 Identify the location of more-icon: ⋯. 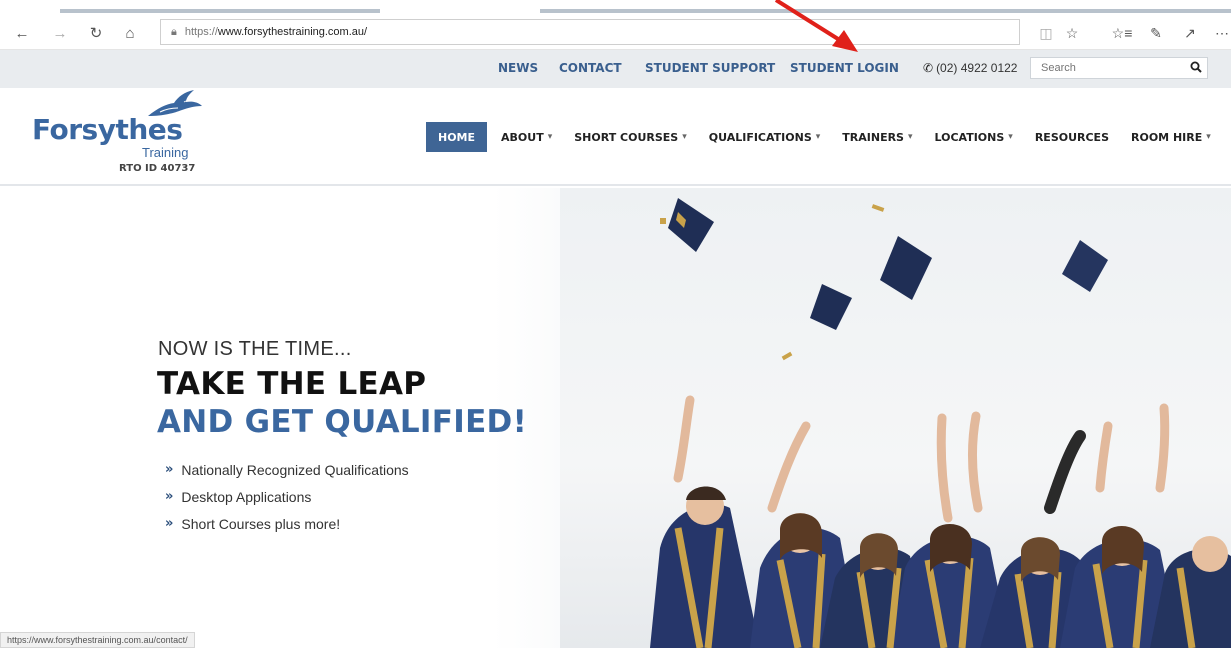
(1221, 33).